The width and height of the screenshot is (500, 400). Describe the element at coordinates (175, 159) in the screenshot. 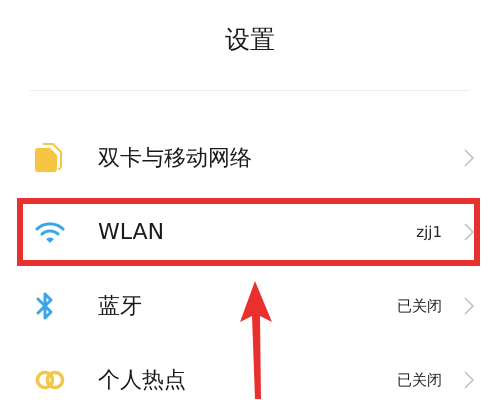

I see `setting-label: 双卡与移动网络` at that location.